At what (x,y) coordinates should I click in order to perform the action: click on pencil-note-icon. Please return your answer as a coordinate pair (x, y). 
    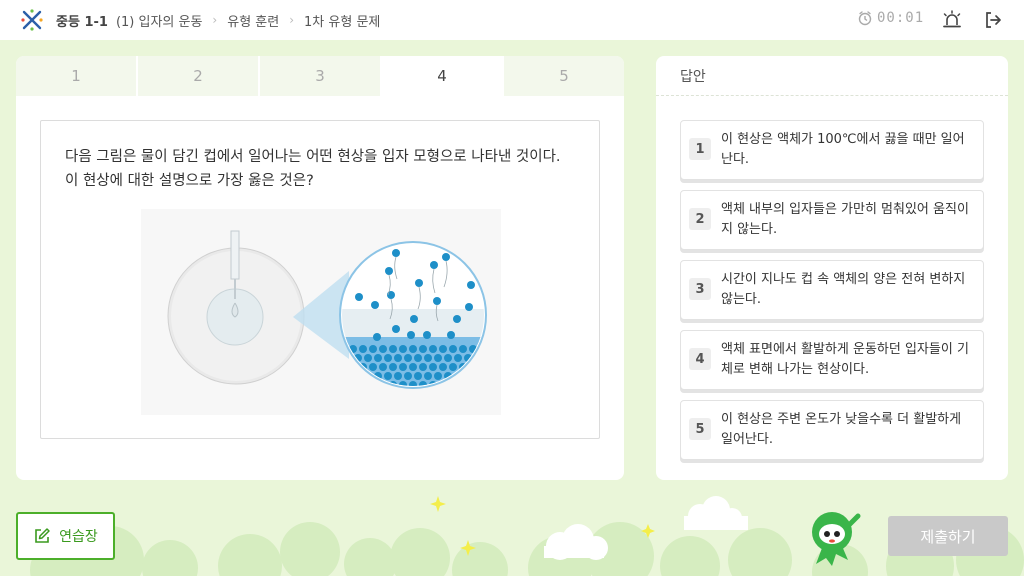
    Looking at the image, I should click on (42, 535).